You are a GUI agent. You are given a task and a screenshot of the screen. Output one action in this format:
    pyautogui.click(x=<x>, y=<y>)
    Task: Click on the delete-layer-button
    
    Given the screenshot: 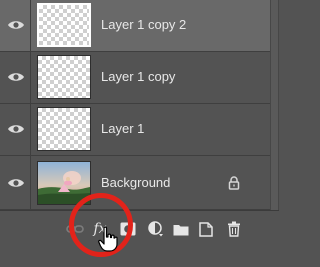 What is the action you would take?
    pyautogui.click(x=234, y=229)
    